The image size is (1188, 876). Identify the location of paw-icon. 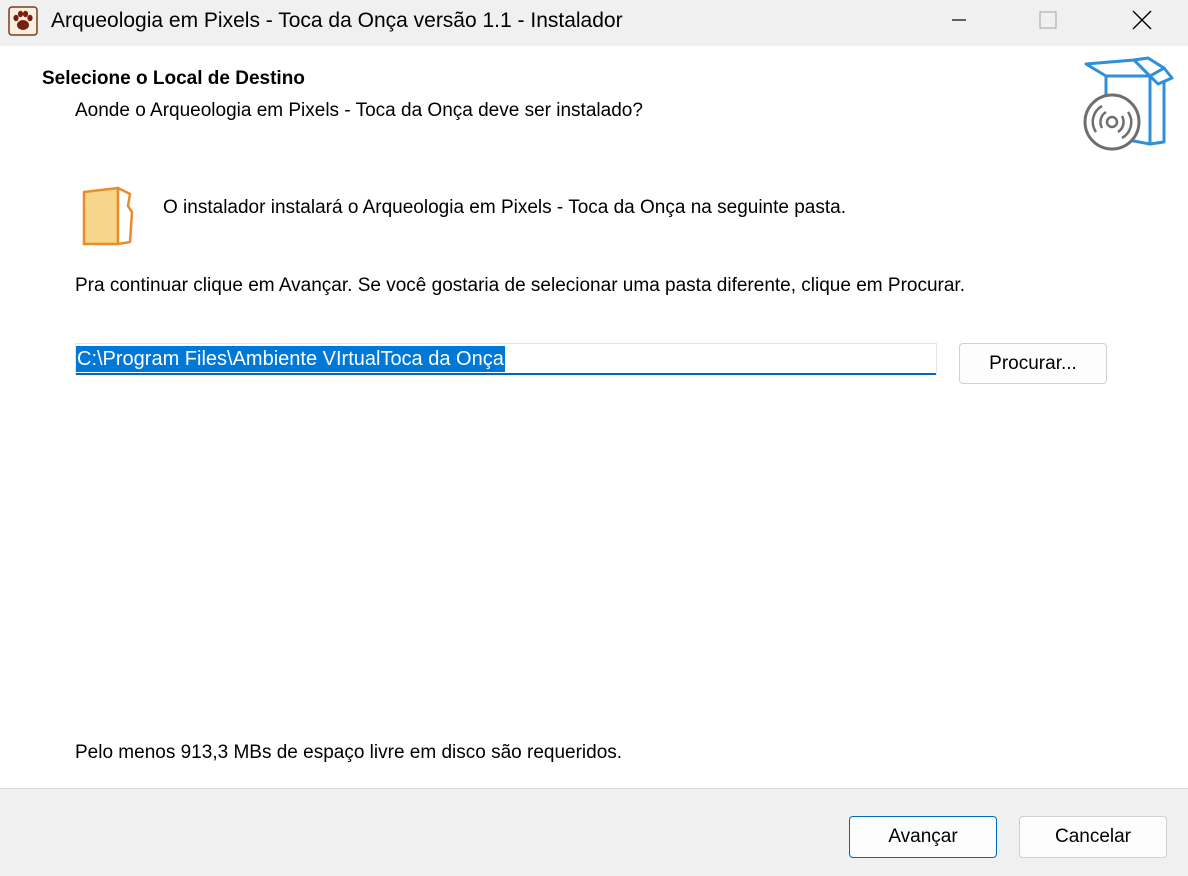
(23, 21).